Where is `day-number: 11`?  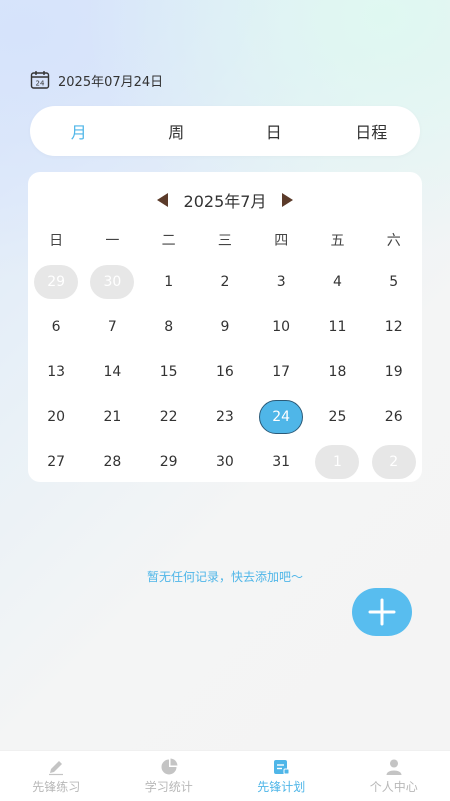
day-number: 11 is located at coordinates (337, 327).